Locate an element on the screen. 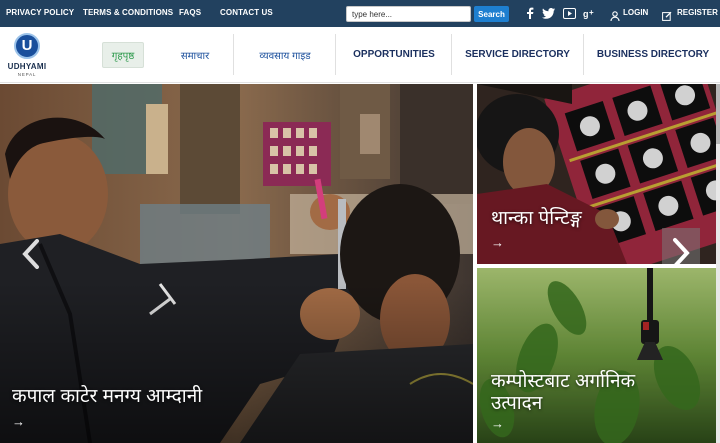  facebook-icon is located at coordinates (530, 13).